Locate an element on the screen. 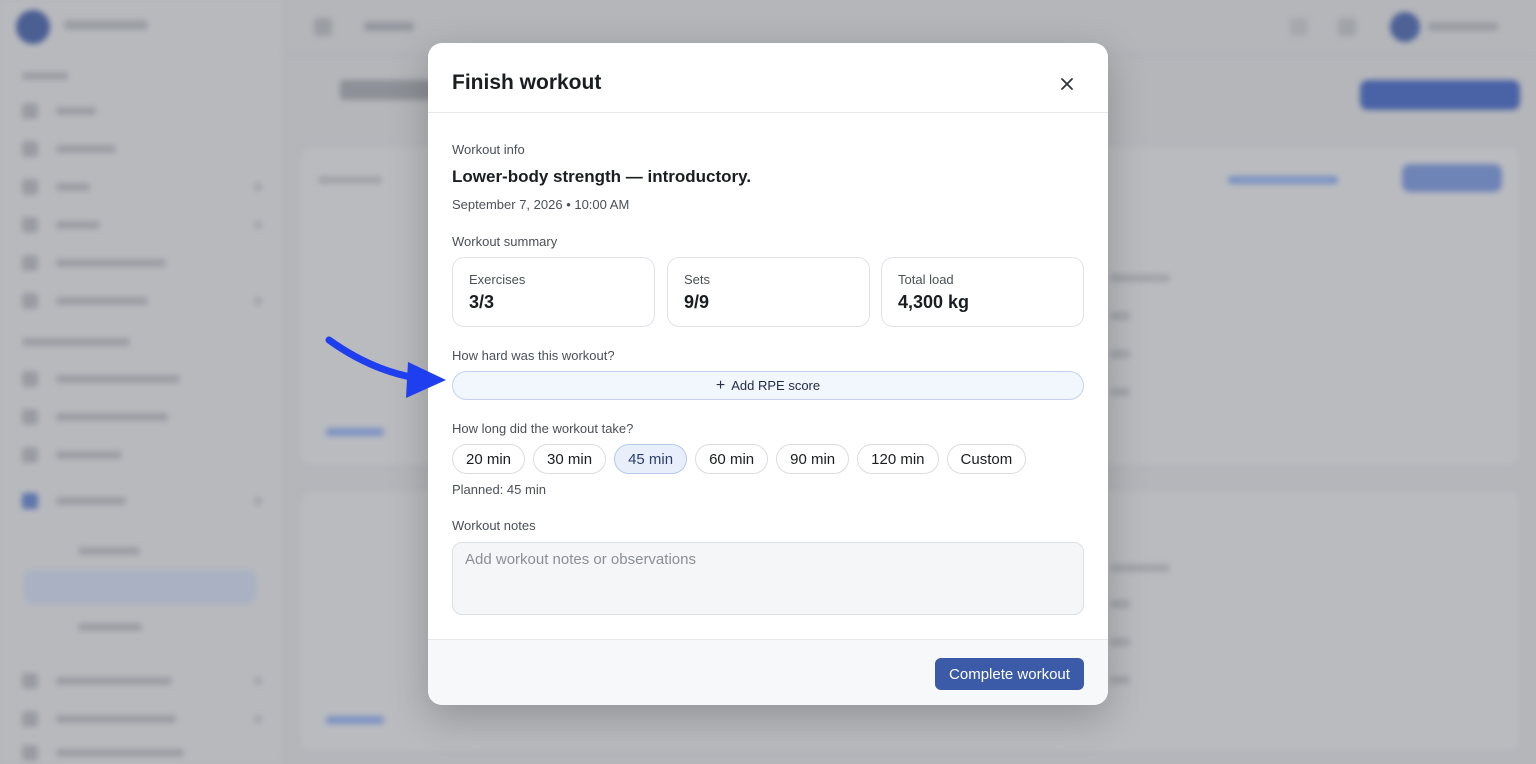 The height and width of the screenshot is (764, 1536). duration-chip-30: 30 min is located at coordinates (570, 459).